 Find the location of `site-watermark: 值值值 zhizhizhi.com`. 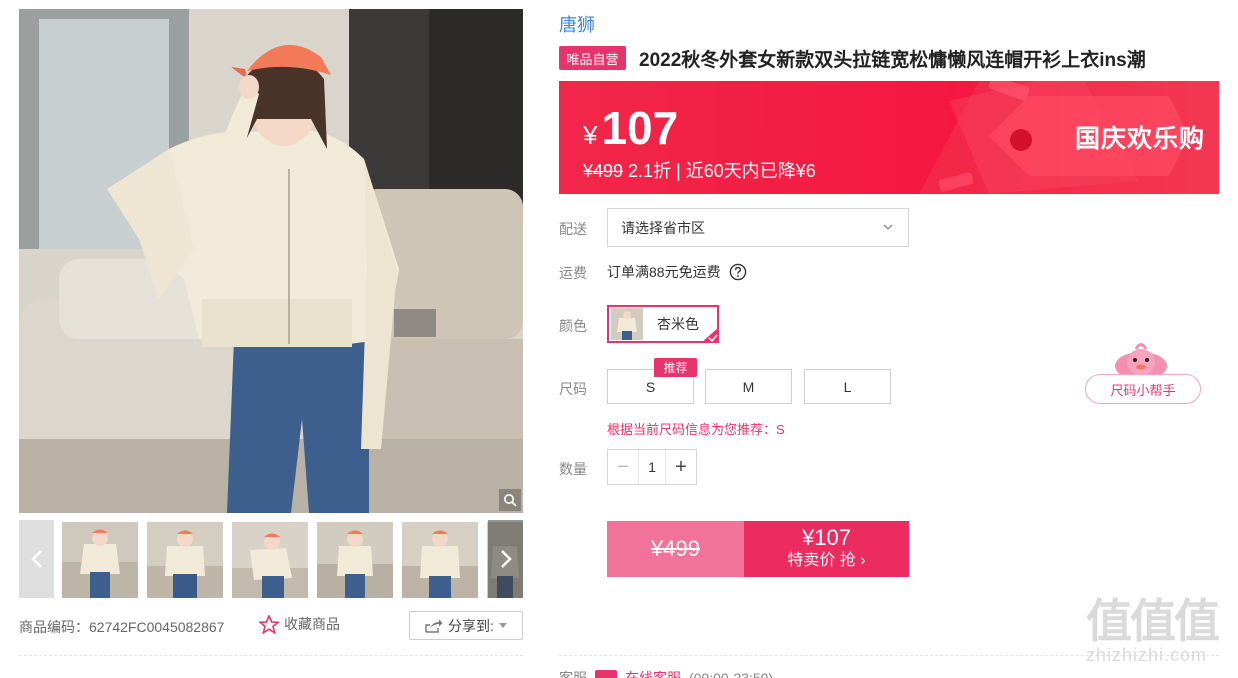

site-watermark: 值值值 zhizhizhi.com is located at coordinates (1160, 634).